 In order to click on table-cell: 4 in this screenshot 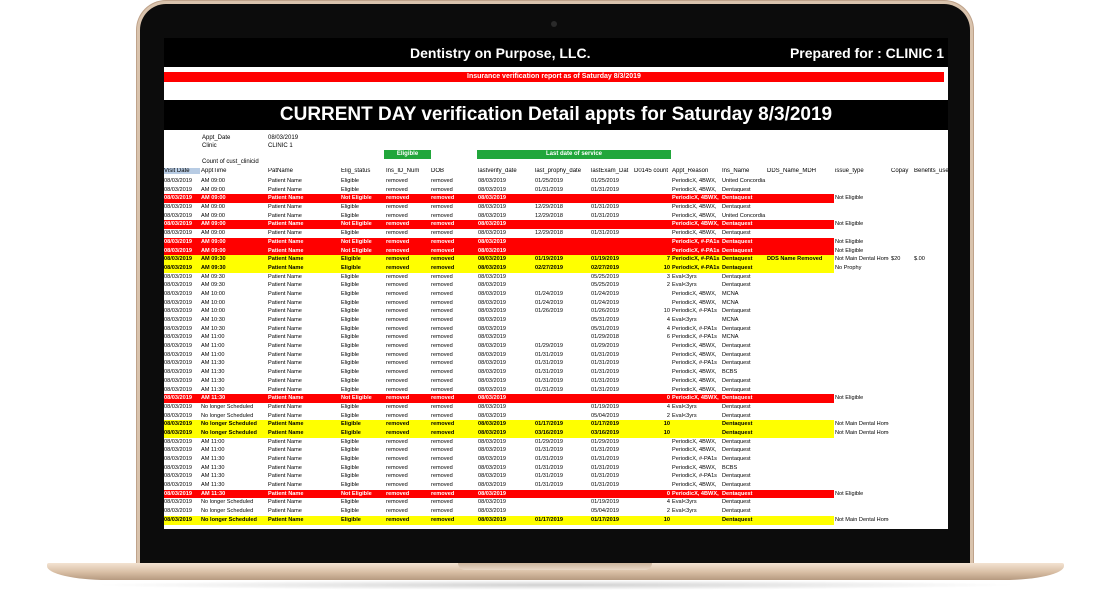, I will do `click(652, 329)`.